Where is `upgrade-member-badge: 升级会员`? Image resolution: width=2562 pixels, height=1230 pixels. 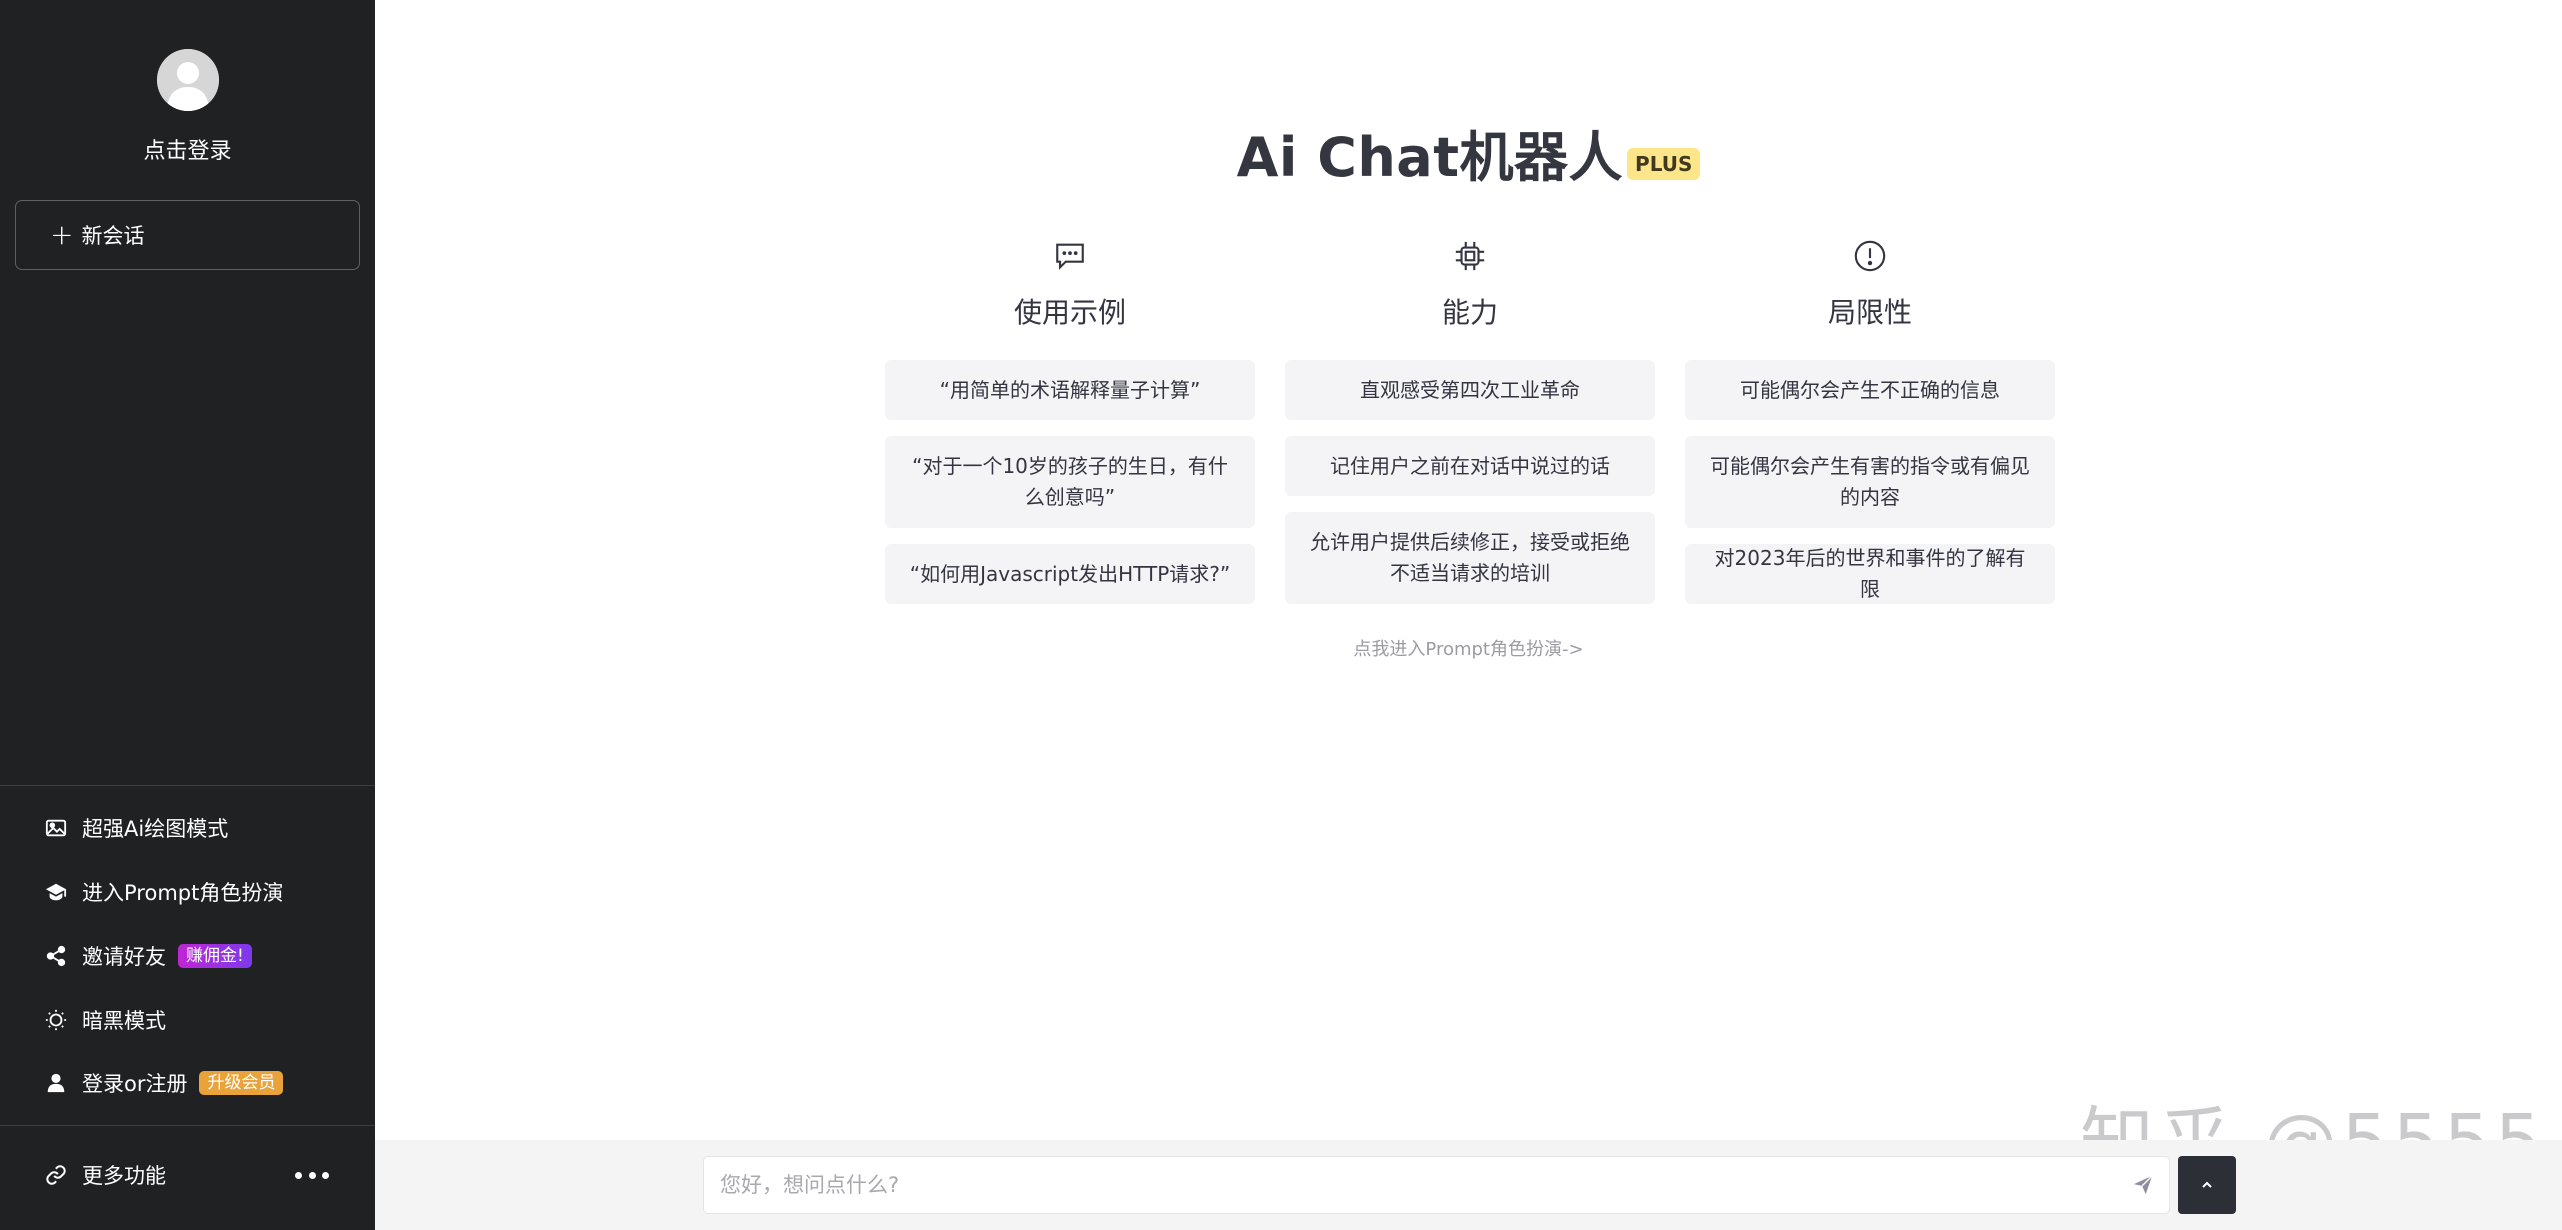
upgrade-member-badge: 升级会员 is located at coordinates (241, 1083).